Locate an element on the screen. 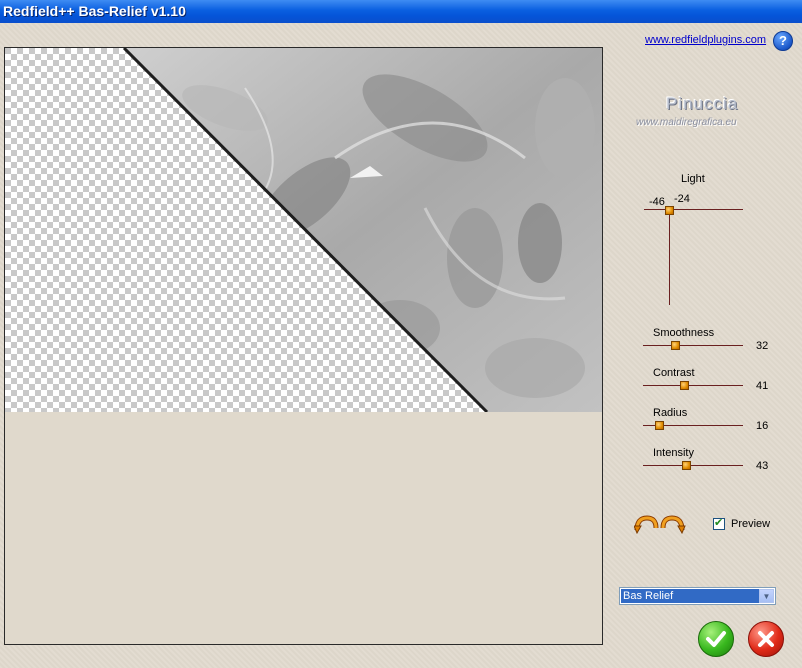  slider-label: Contrast is located at coordinates (674, 373).